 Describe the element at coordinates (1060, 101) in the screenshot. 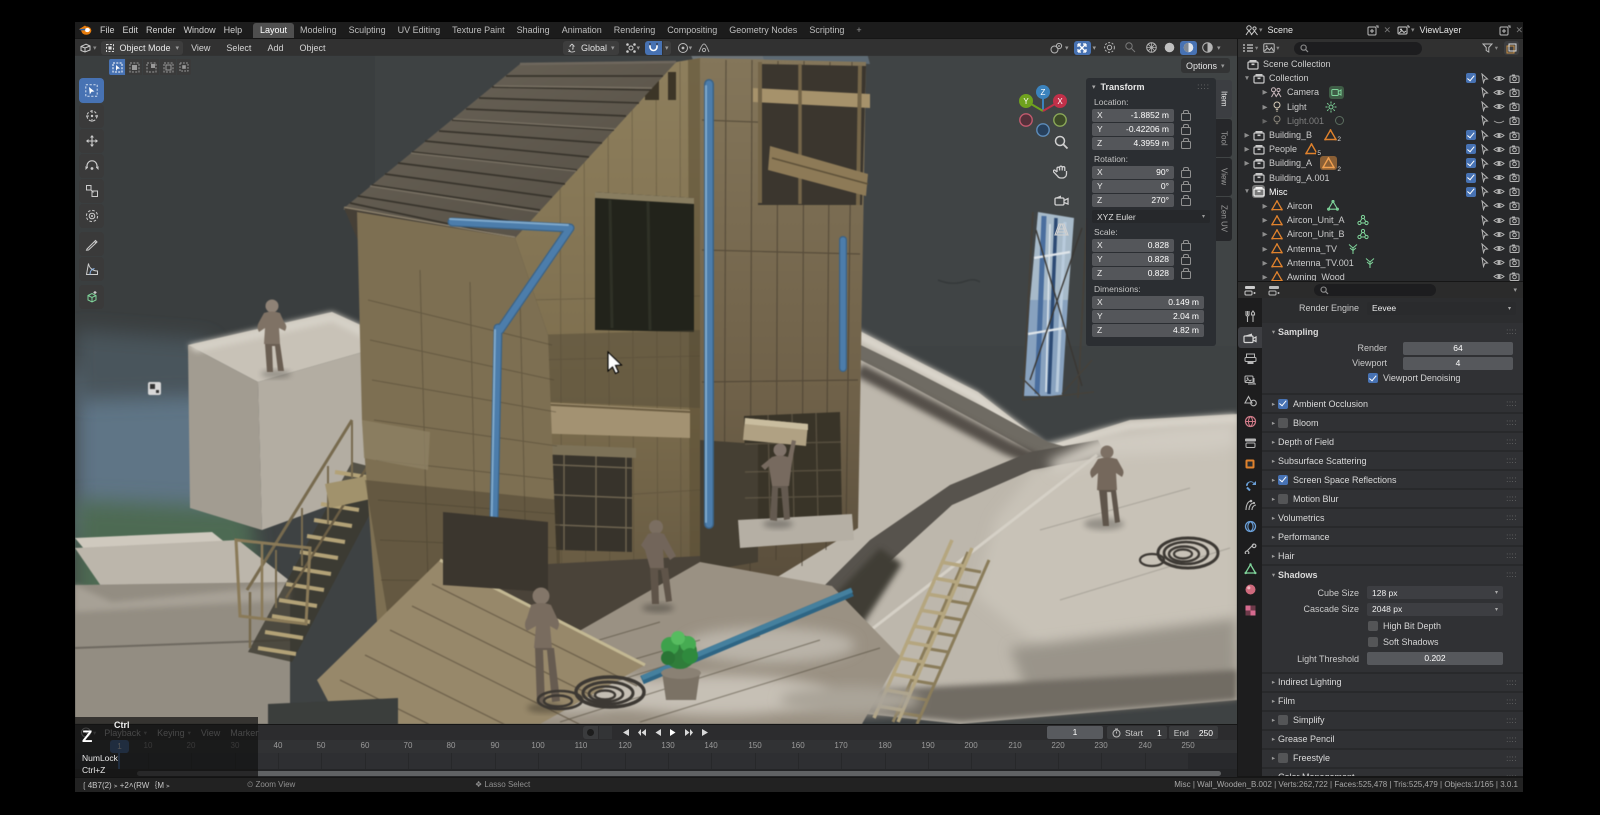

I see `svg-text: X` at that location.